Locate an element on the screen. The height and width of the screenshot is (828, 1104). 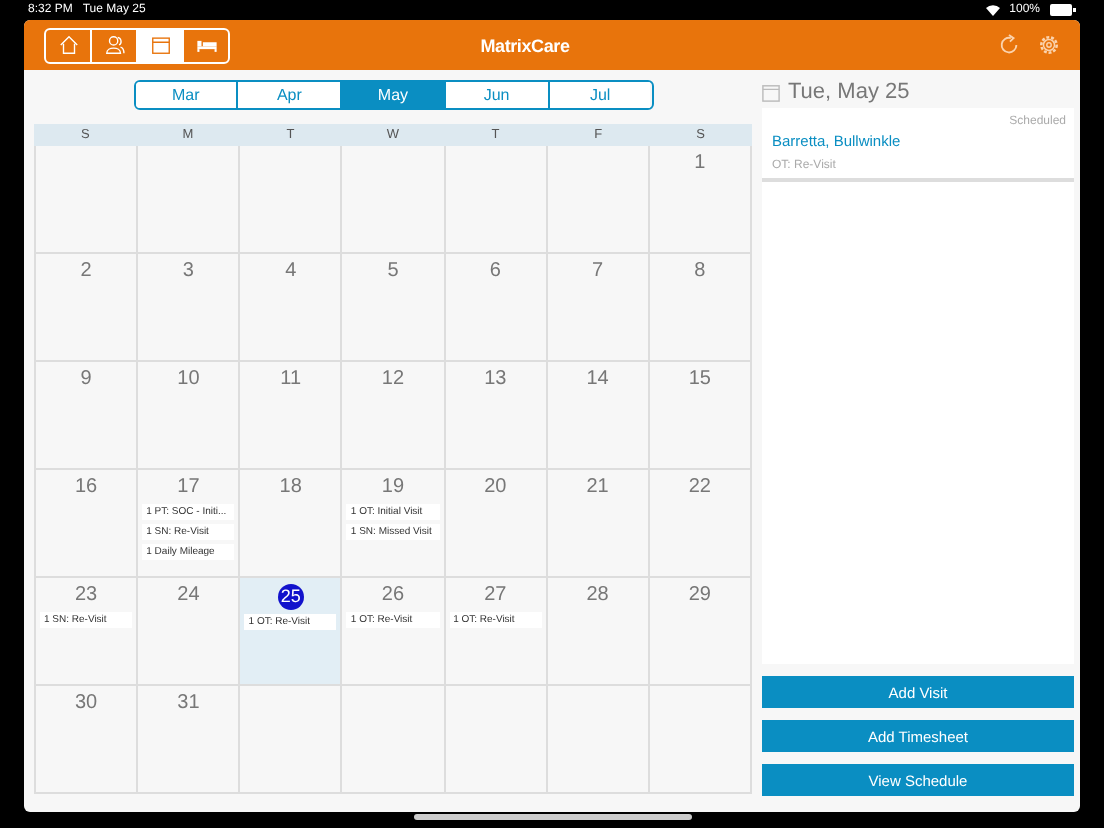
day-cell: 7 is located at coordinates (598, 308).